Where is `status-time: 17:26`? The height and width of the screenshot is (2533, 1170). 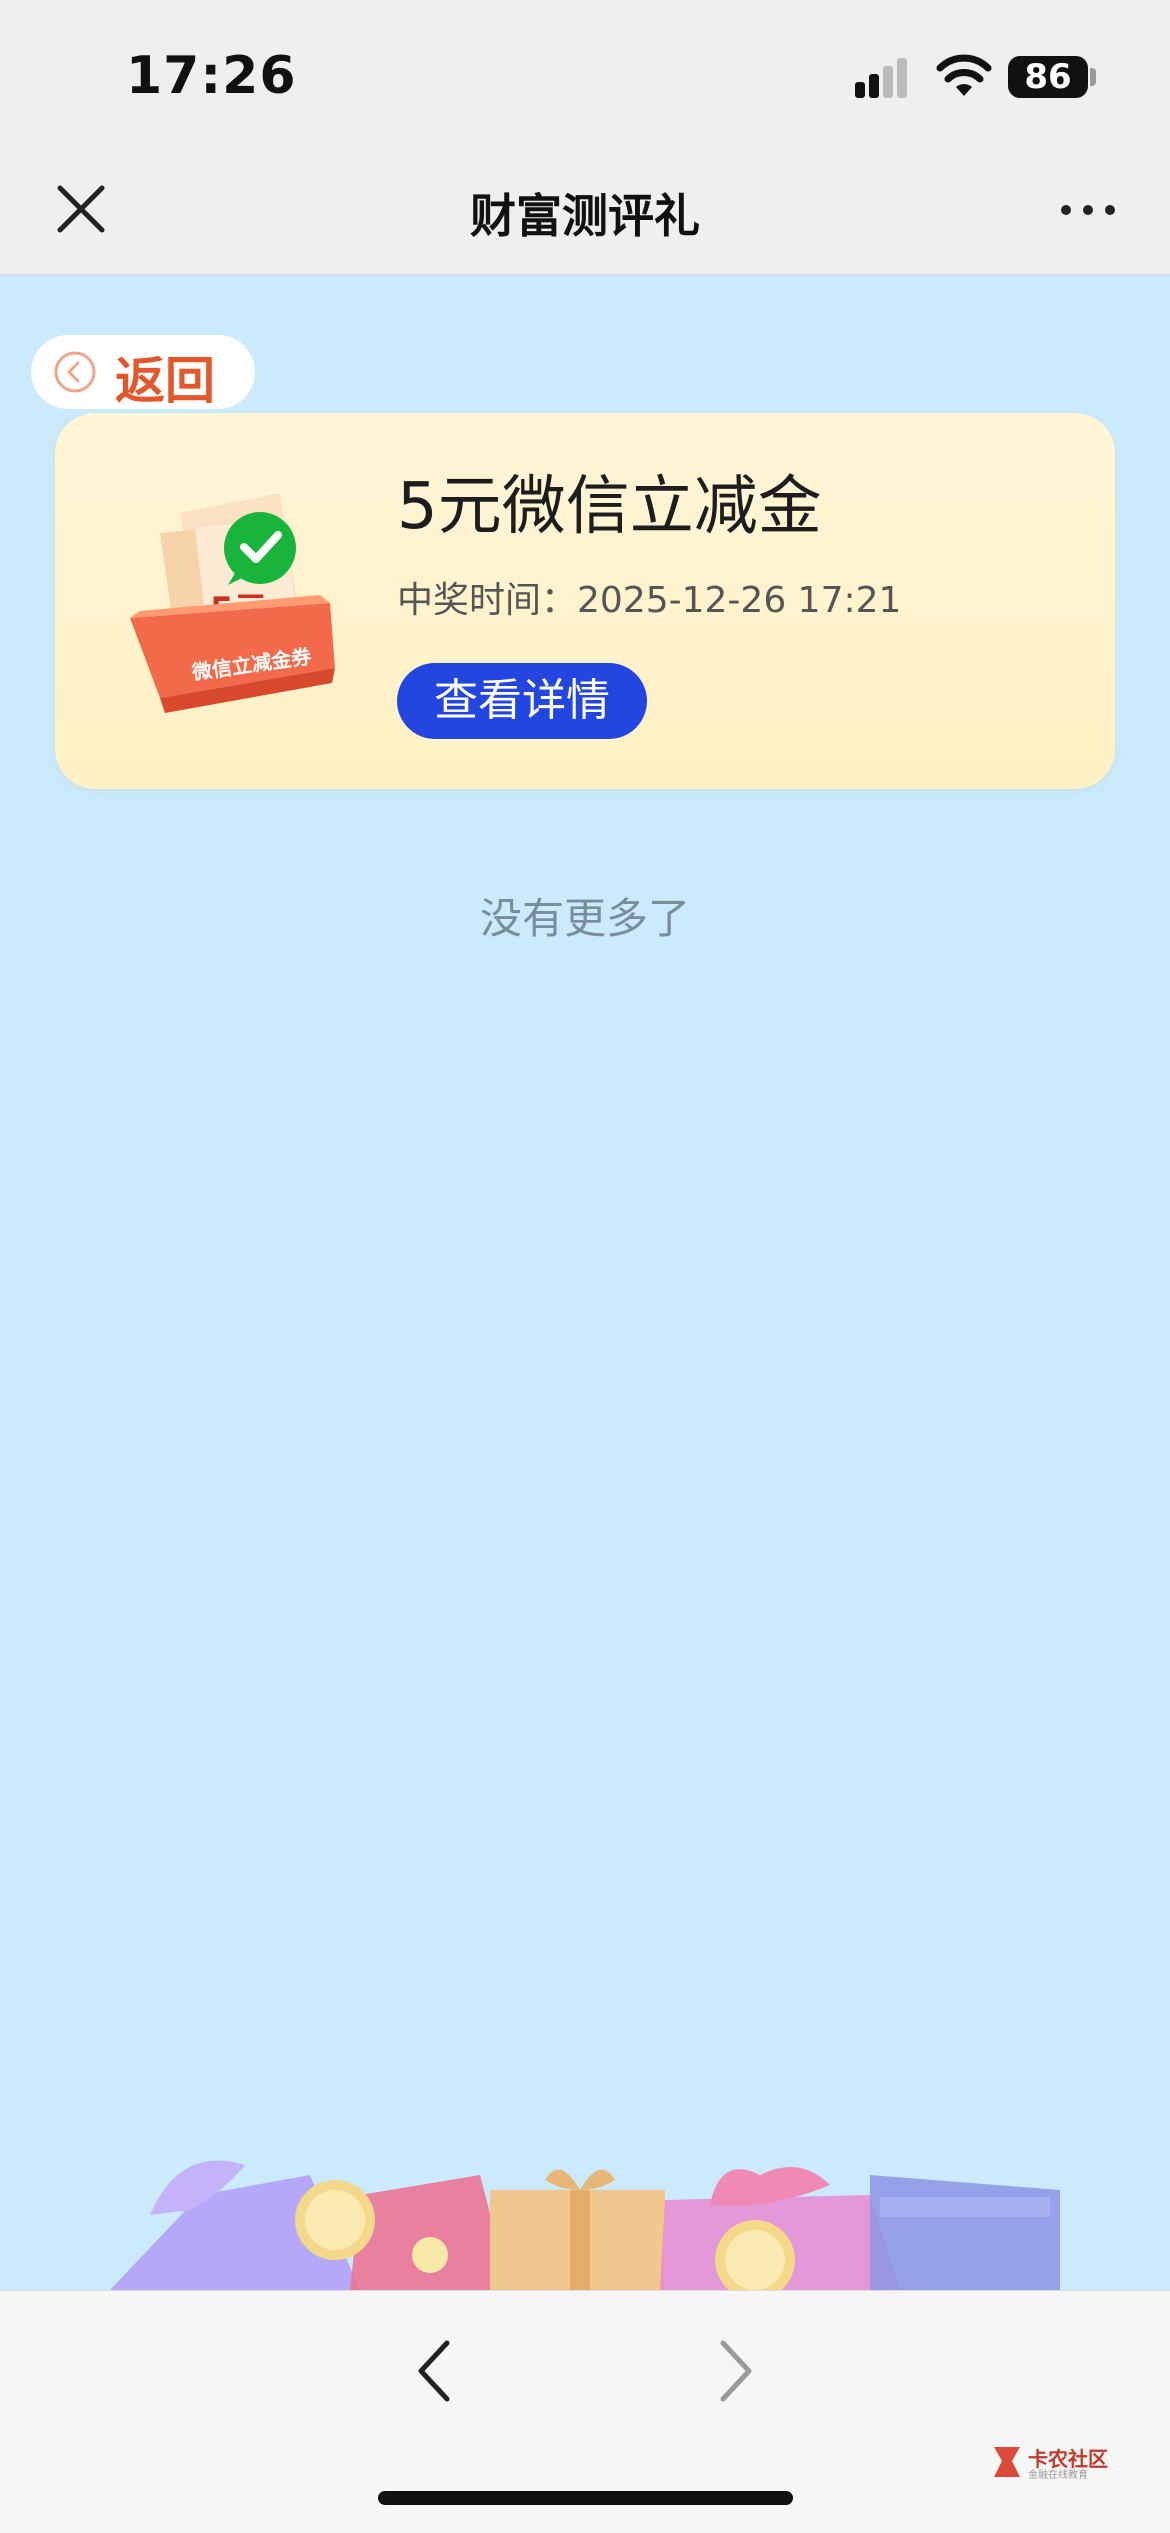 status-time: 17:26 is located at coordinates (211, 76).